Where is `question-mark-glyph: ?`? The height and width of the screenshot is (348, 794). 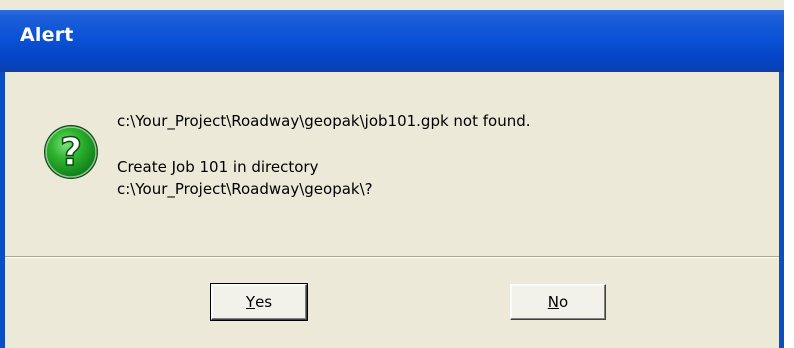
question-mark-glyph: ? is located at coordinates (71, 152).